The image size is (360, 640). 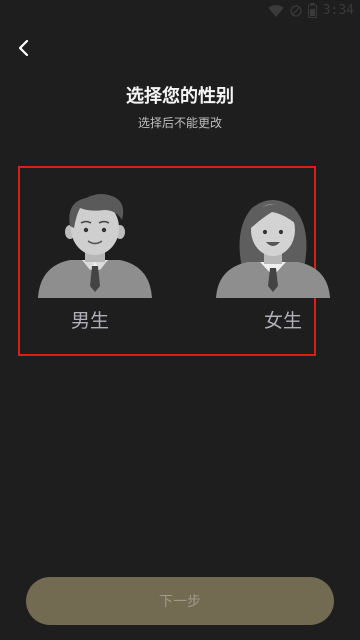 What do you see at coordinates (296, 10) in the screenshot?
I see `signal-off-icon` at bounding box center [296, 10].